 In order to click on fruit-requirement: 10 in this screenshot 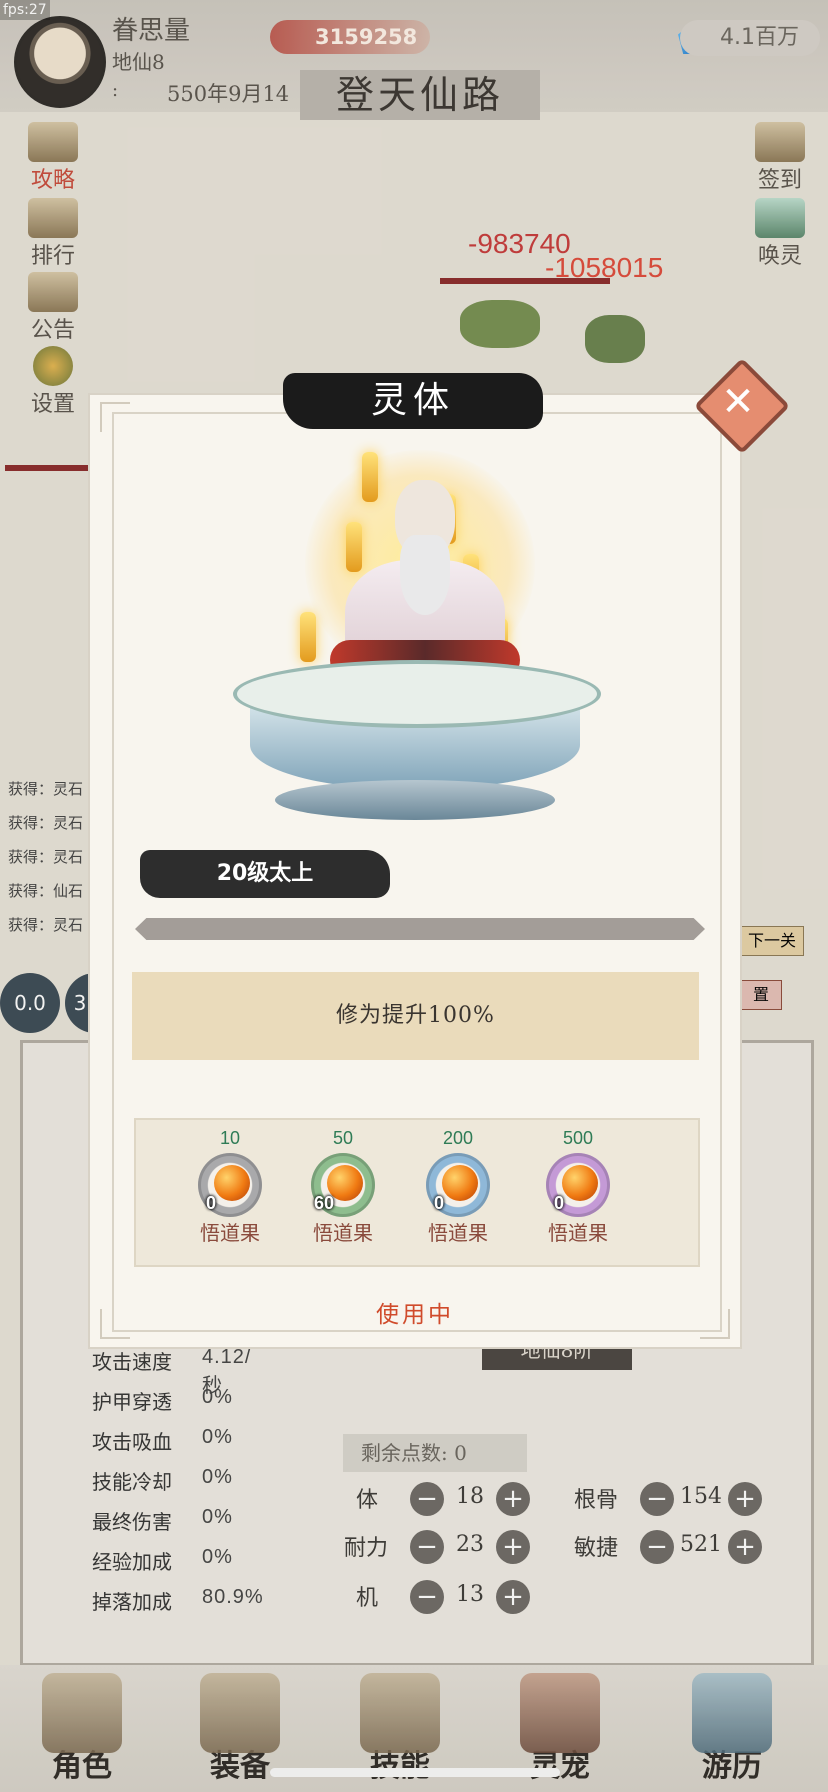, I will do `click(230, 1138)`.